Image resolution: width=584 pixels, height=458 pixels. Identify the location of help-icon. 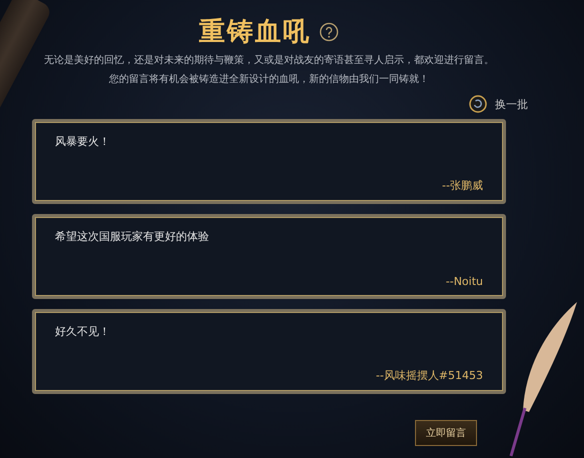
(329, 32).